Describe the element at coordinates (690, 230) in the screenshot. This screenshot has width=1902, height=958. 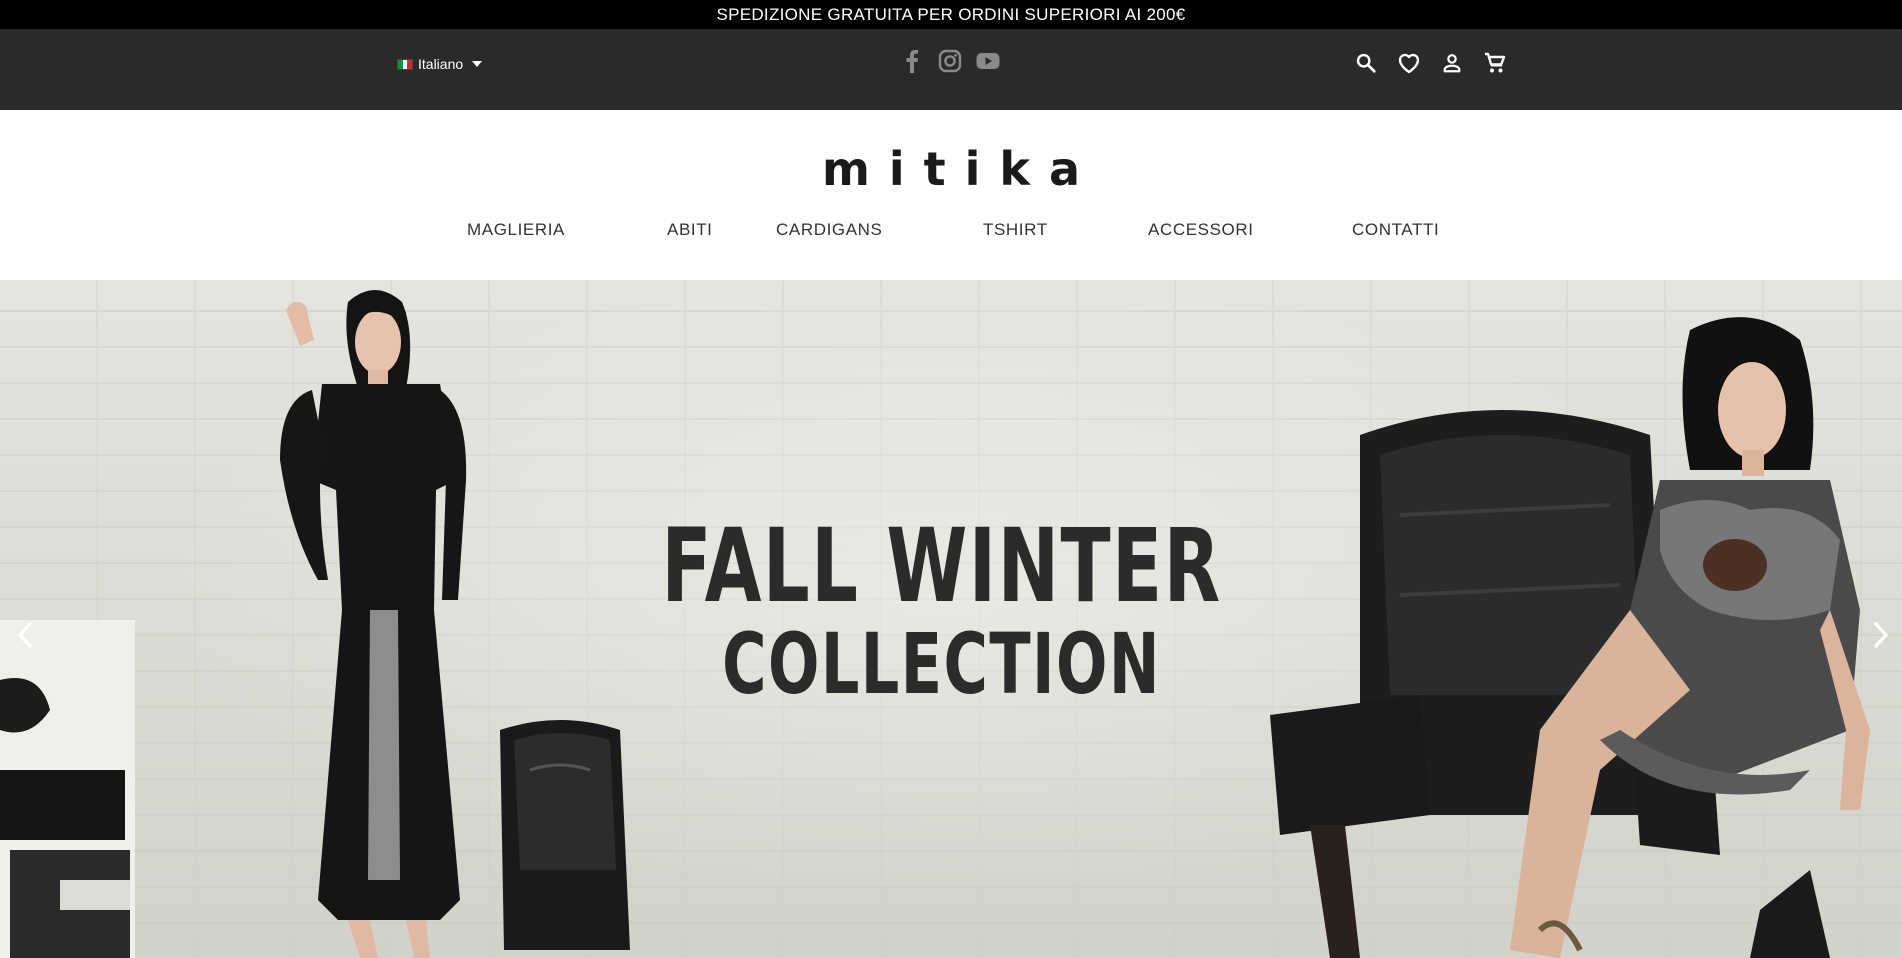
I see `nav-item-abiti: ABITI` at that location.